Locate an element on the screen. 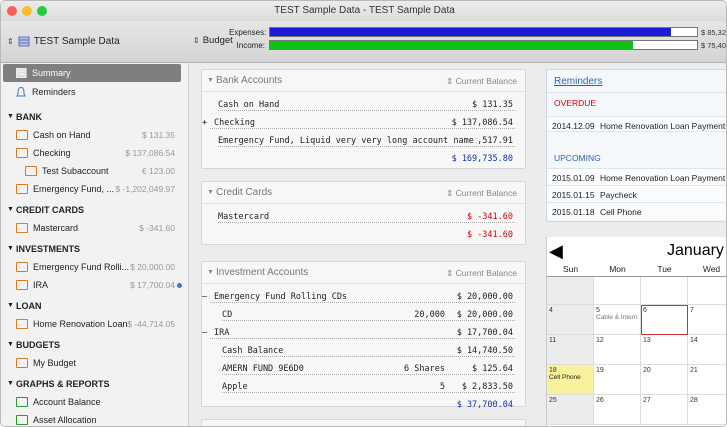  account-row: Mastercard $ -341.60 is located at coordinates (363, 219).